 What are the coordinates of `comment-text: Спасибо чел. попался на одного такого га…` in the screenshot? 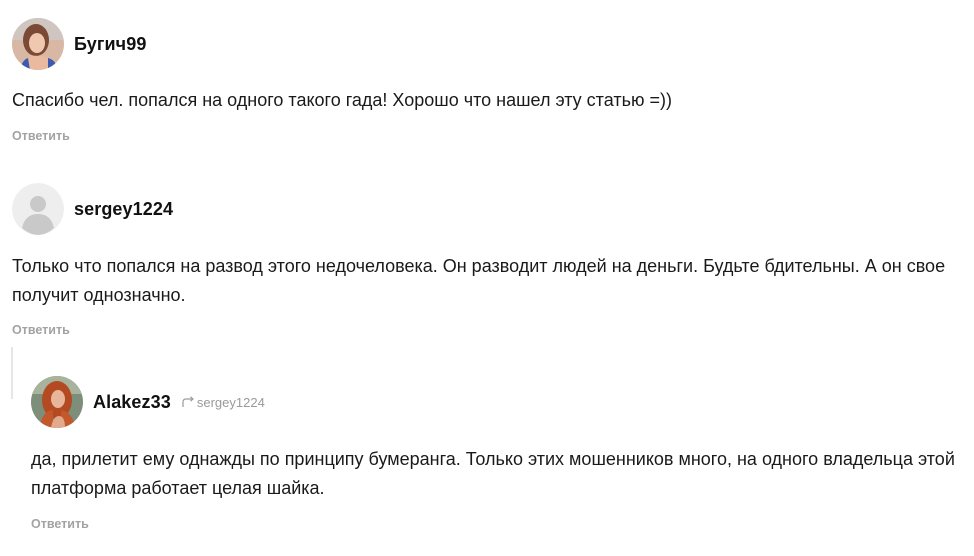 It's located at (342, 100).